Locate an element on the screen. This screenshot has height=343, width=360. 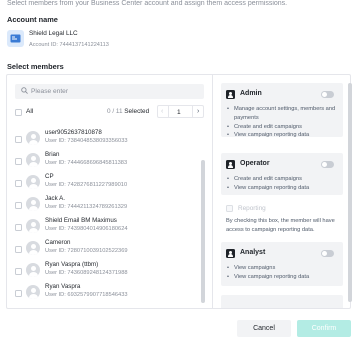
reporting-checkbox is located at coordinates (229, 208).